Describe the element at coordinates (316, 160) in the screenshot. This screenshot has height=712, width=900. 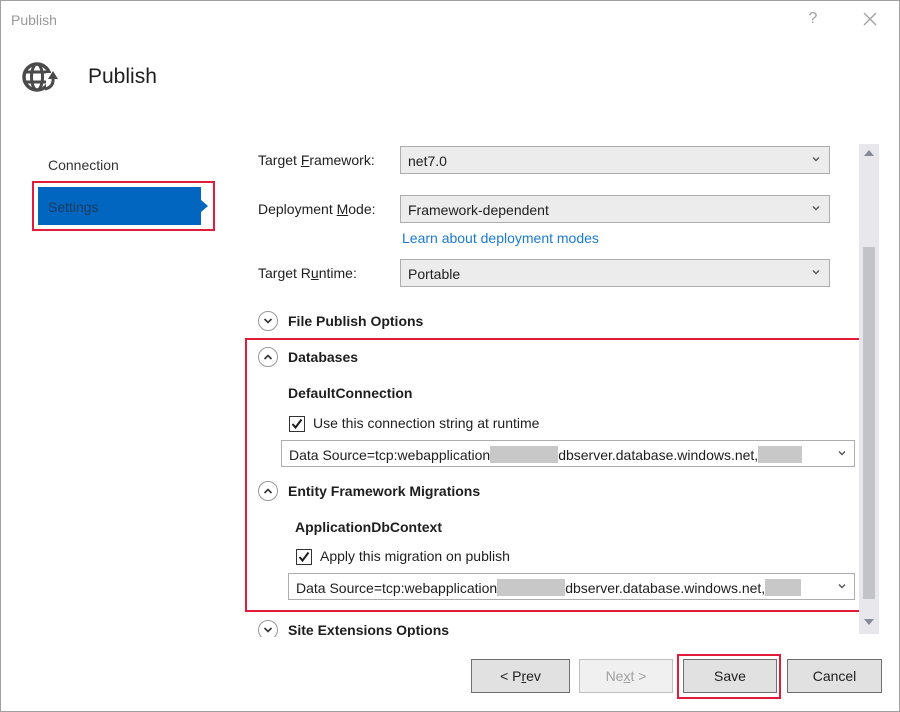
I see `target-framework-label: Target Framework:` at that location.